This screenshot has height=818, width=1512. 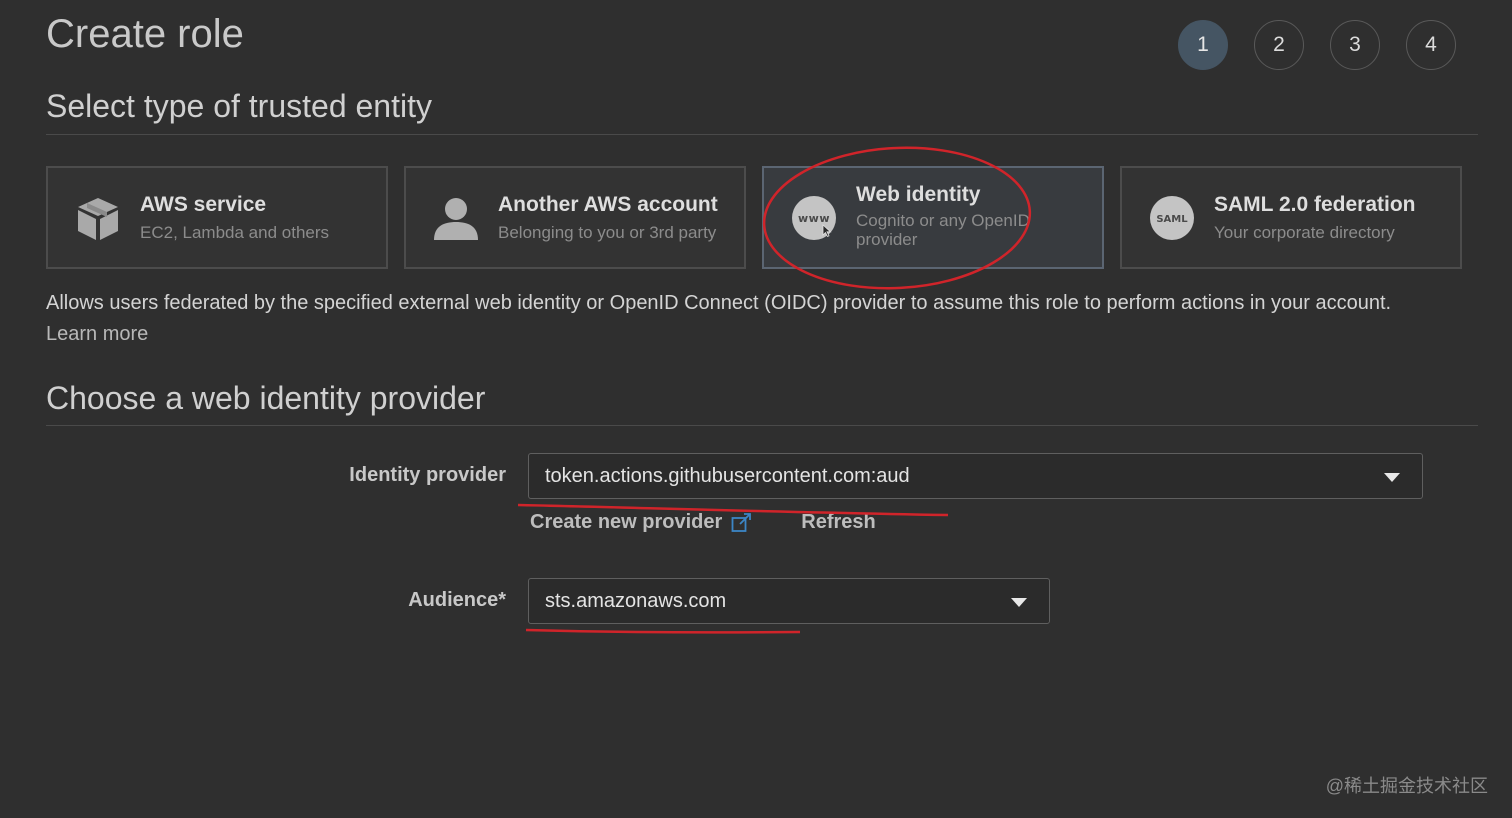 I want to click on www-icon: www, so click(x=814, y=218).